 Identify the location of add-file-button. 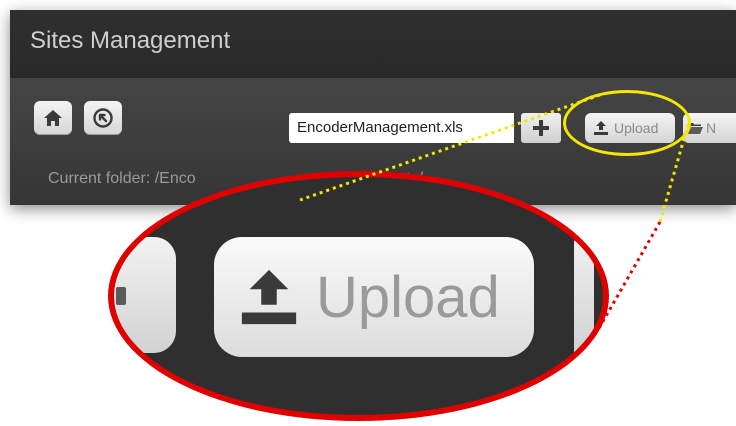
(541, 128).